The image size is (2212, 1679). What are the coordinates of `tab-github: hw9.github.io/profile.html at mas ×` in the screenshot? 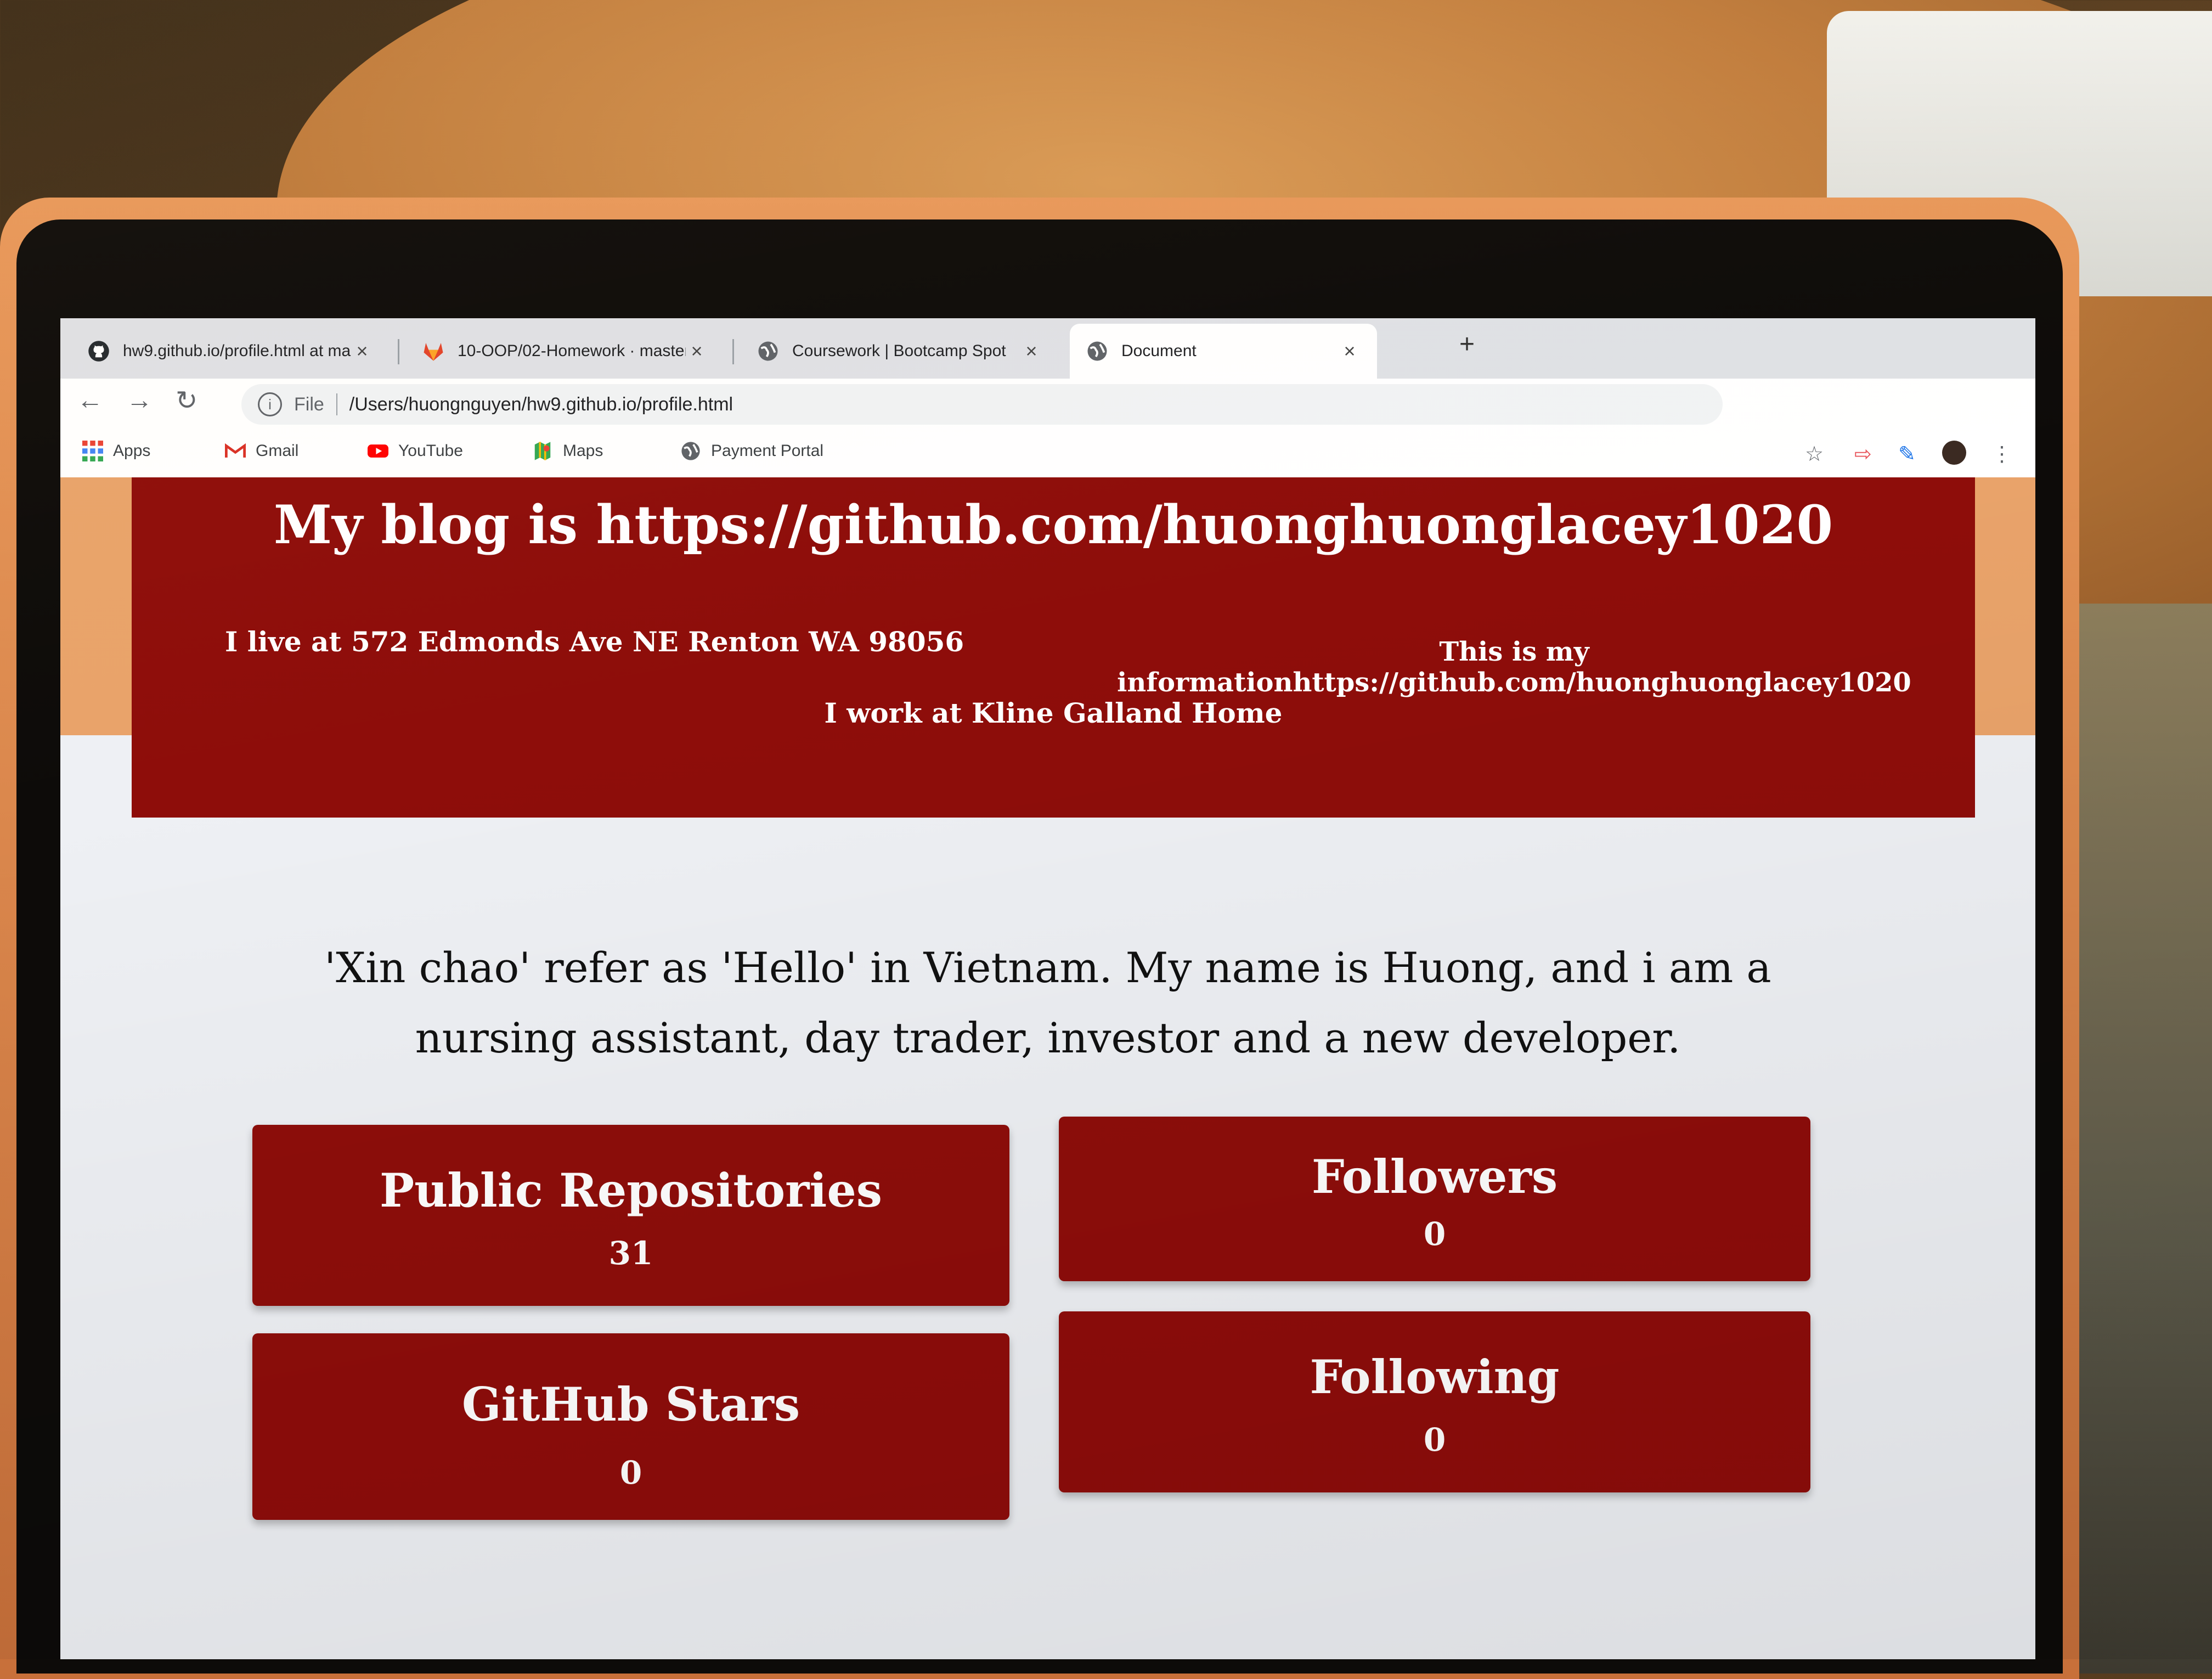 It's located at (231, 352).